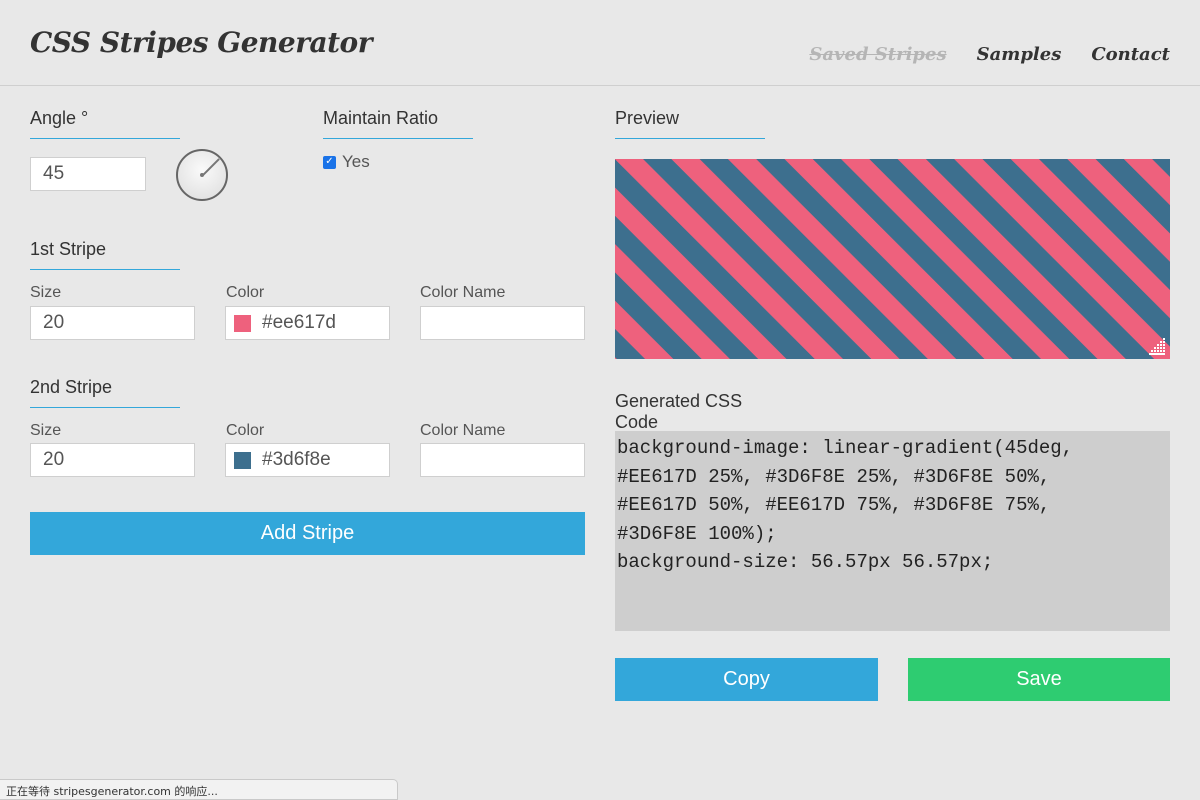  Describe the element at coordinates (105, 392) in the screenshot. I see `stripe2-title: 2nd Stripe` at that location.